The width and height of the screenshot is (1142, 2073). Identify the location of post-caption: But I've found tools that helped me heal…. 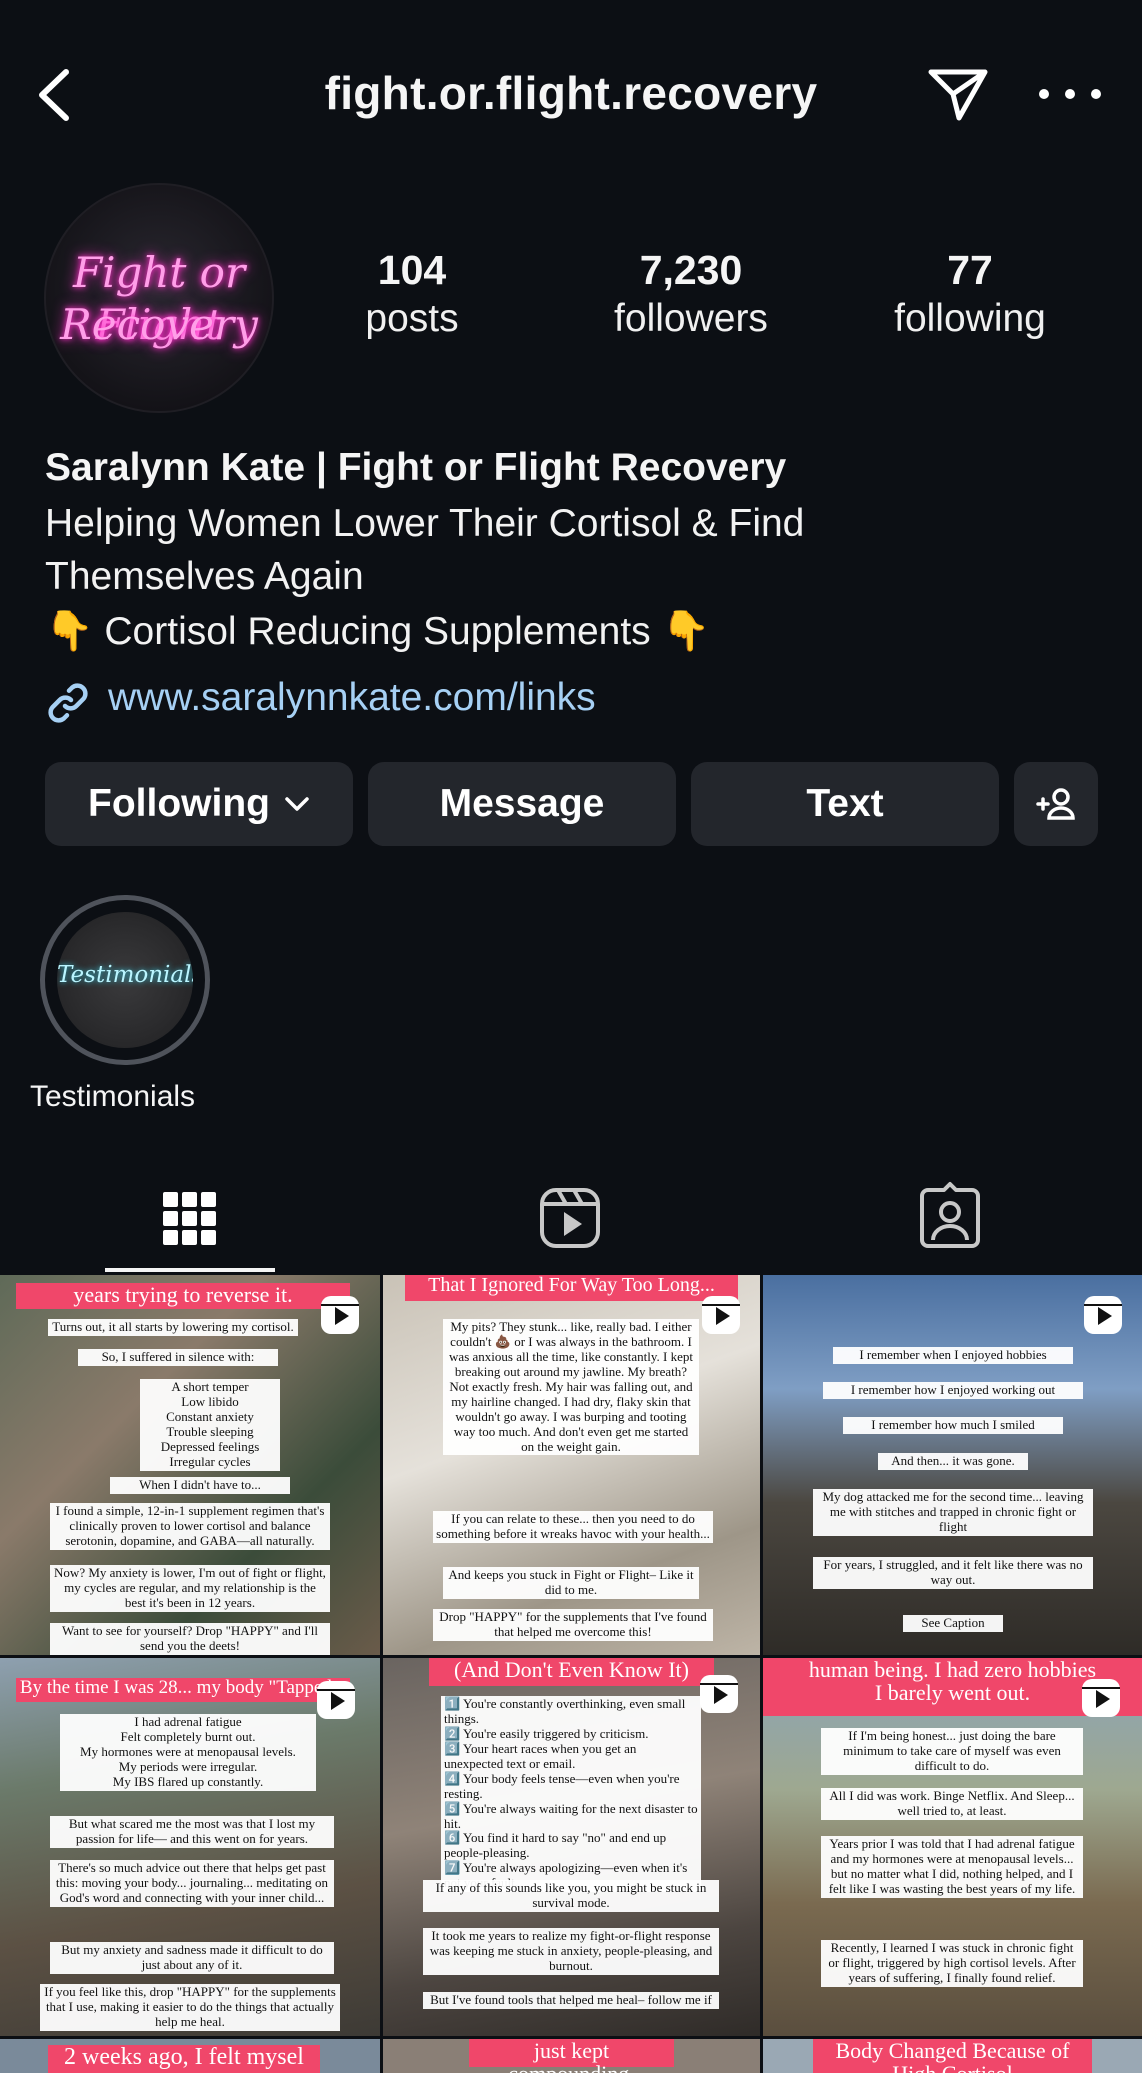
(571, 2000).